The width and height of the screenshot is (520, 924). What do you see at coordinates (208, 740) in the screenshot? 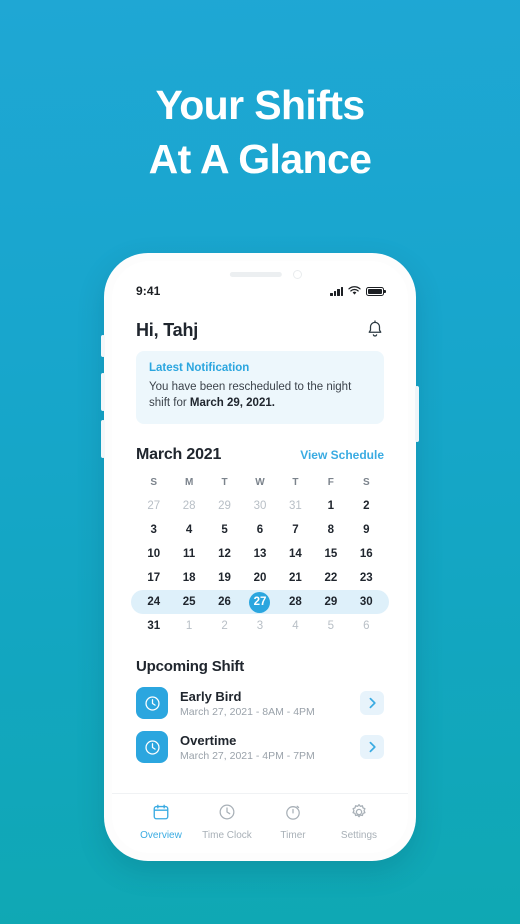
I see `shift-name: Overtime` at bounding box center [208, 740].